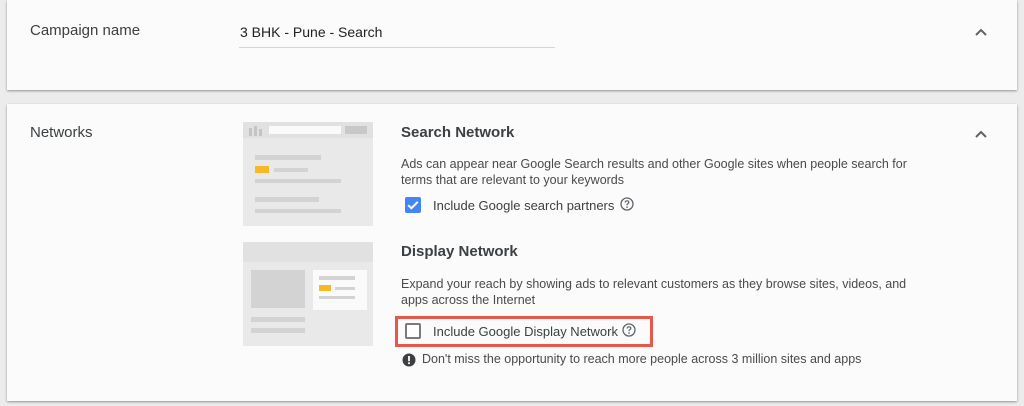 The width and height of the screenshot is (1024, 406). What do you see at coordinates (459, 251) in the screenshot?
I see `display-network-title: Display Network` at bounding box center [459, 251].